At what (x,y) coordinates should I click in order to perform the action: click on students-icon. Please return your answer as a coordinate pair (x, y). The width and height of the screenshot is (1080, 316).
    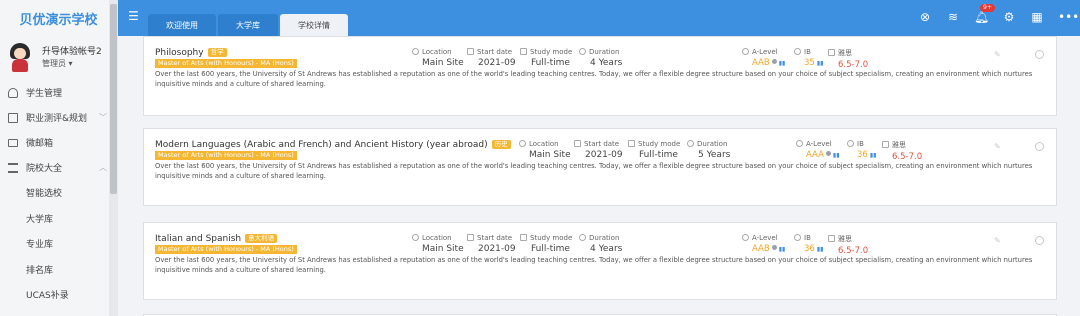
    Looking at the image, I should click on (13, 92).